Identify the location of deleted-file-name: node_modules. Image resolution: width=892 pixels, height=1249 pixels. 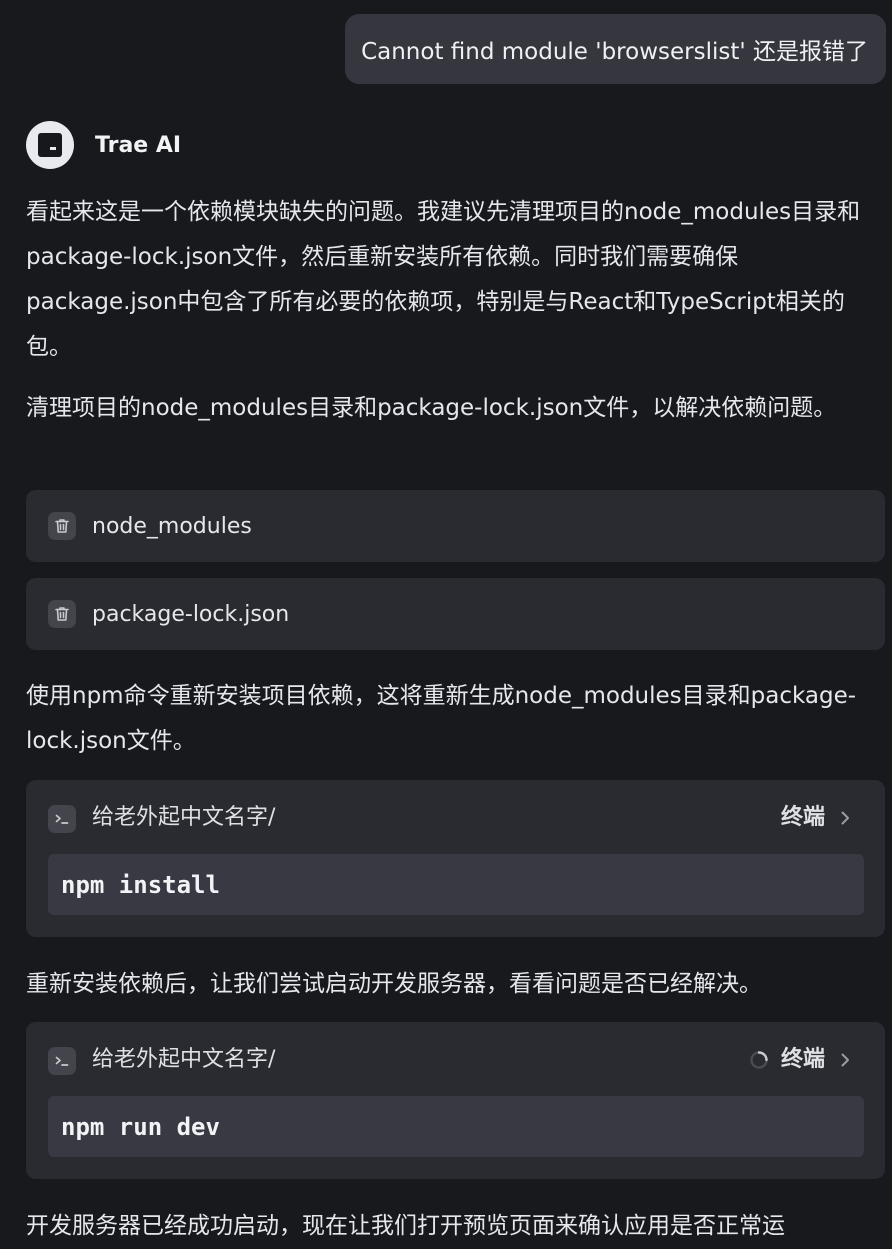
(172, 526).